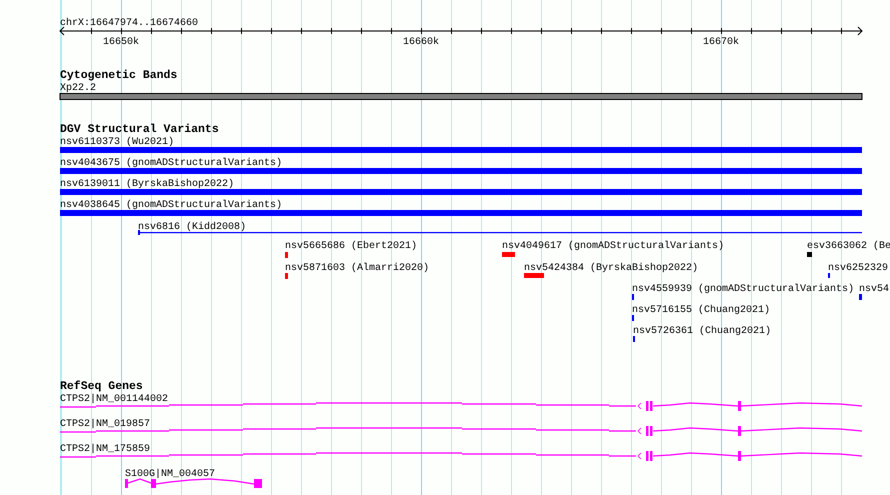  I want to click on feature-label: nsv4038645 (gnomADStructuralVariants), so click(171, 205).